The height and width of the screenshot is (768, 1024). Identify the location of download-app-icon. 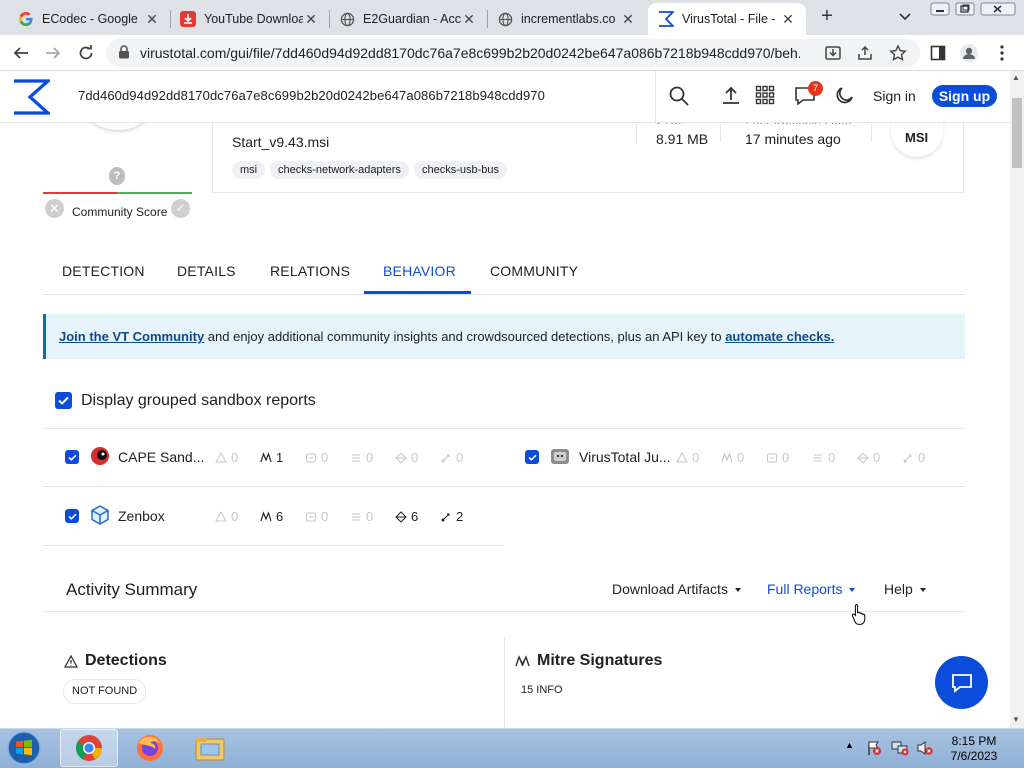
(188, 19).